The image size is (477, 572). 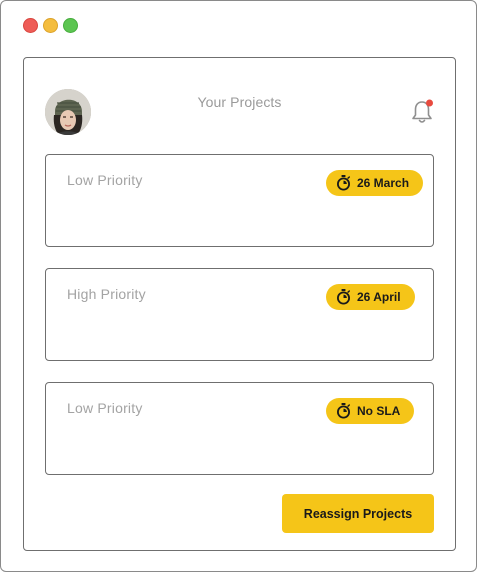 What do you see at coordinates (379, 411) in the screenshot?
I see `sla-date: No SLA` at bounding box center [379, 411].